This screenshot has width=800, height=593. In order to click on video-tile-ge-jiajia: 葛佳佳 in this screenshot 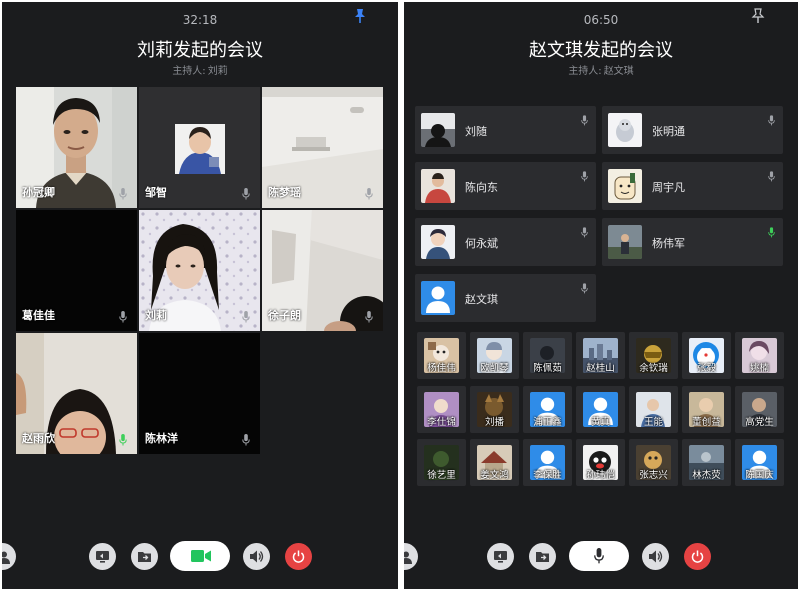, I will do `click(76, 270)`.